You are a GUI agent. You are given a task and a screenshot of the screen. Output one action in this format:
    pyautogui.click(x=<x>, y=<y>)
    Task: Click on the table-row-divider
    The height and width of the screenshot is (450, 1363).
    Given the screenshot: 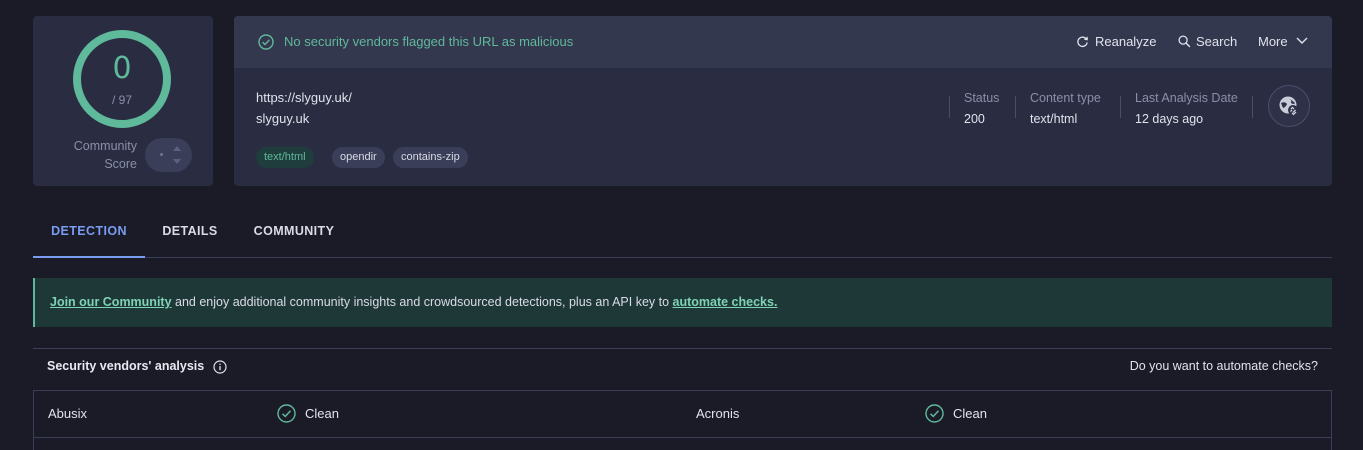 What is the action you would take?
    pyautogui.click(x=682, y=437)
    